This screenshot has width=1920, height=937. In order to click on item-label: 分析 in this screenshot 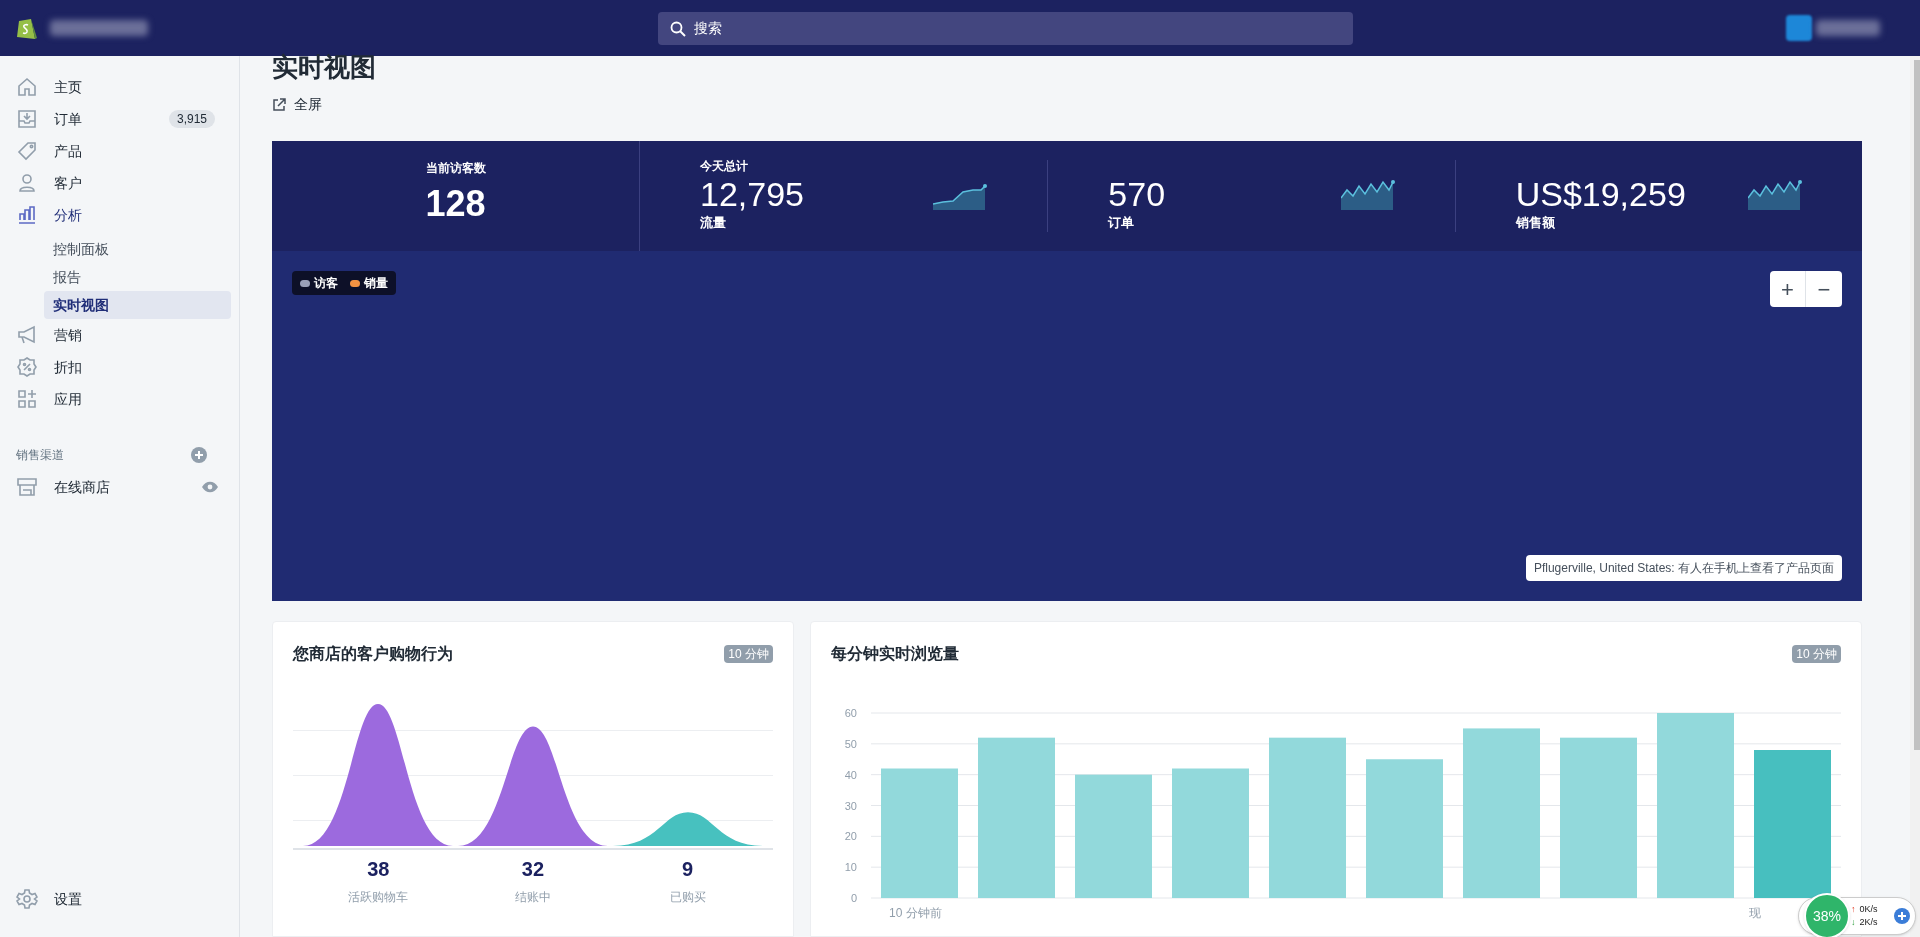, I will do `click(68, 215)`.